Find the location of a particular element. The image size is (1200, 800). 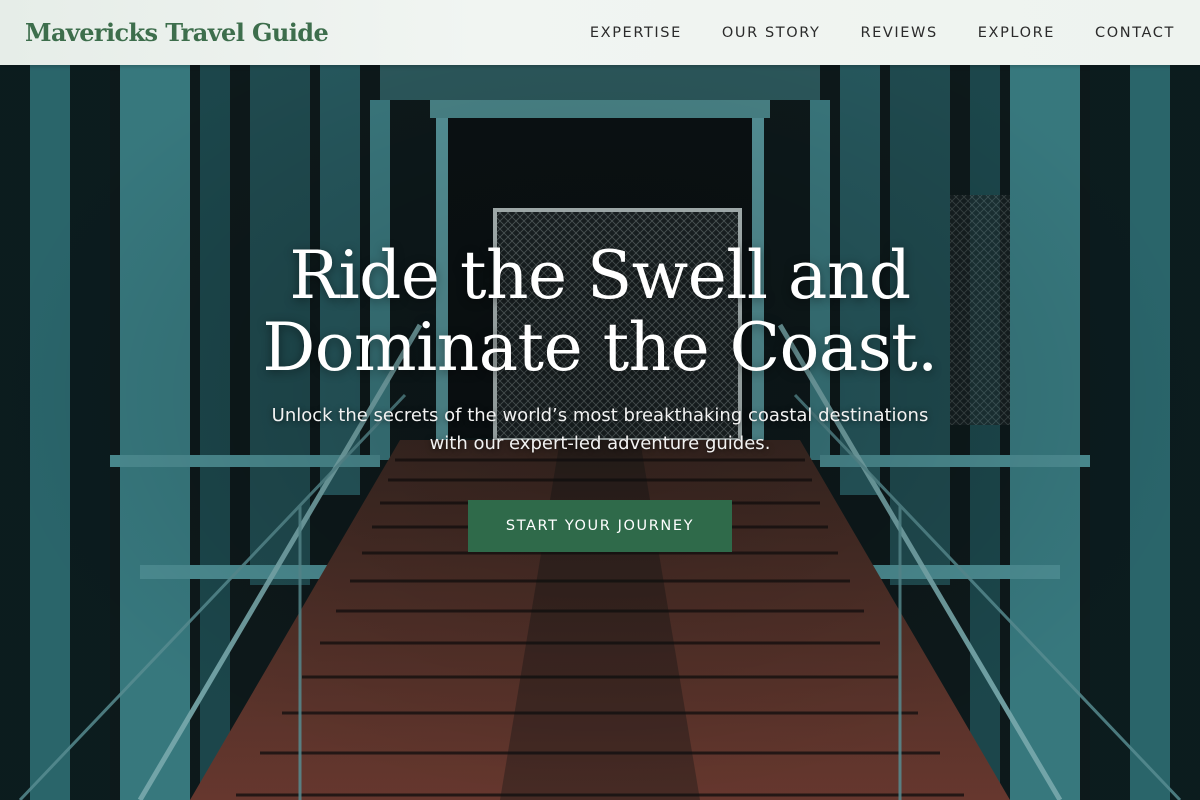

hero-title: Ride the Swell and Dominate the Coast. is located at coordinates (600, 312).